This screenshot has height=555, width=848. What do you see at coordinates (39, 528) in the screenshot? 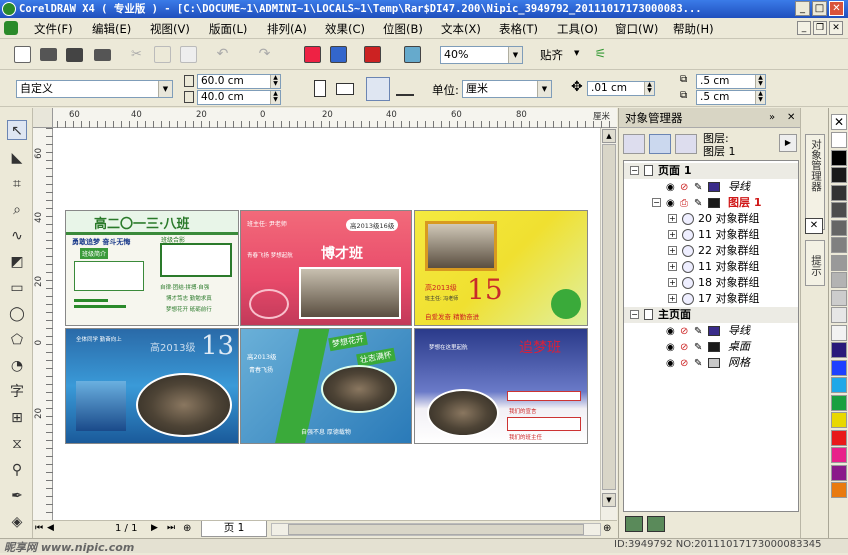
I see `first-page-icon: ⏮` at bounding box center [39, 528].